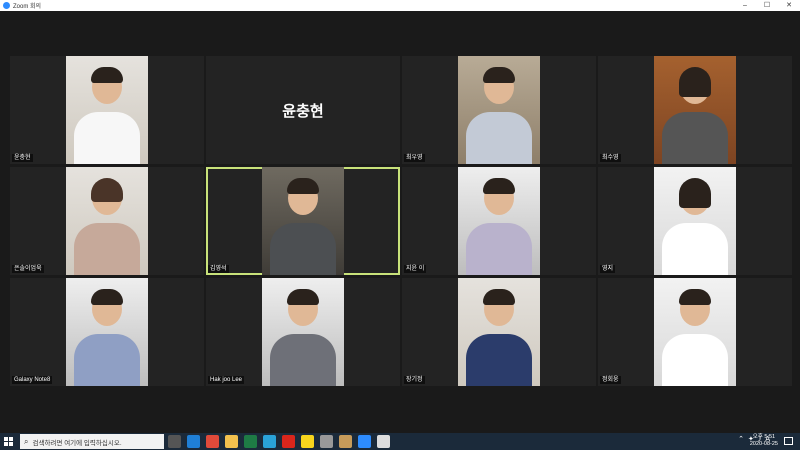  I want to click on participant-name: 장기정, so click(414, 380).